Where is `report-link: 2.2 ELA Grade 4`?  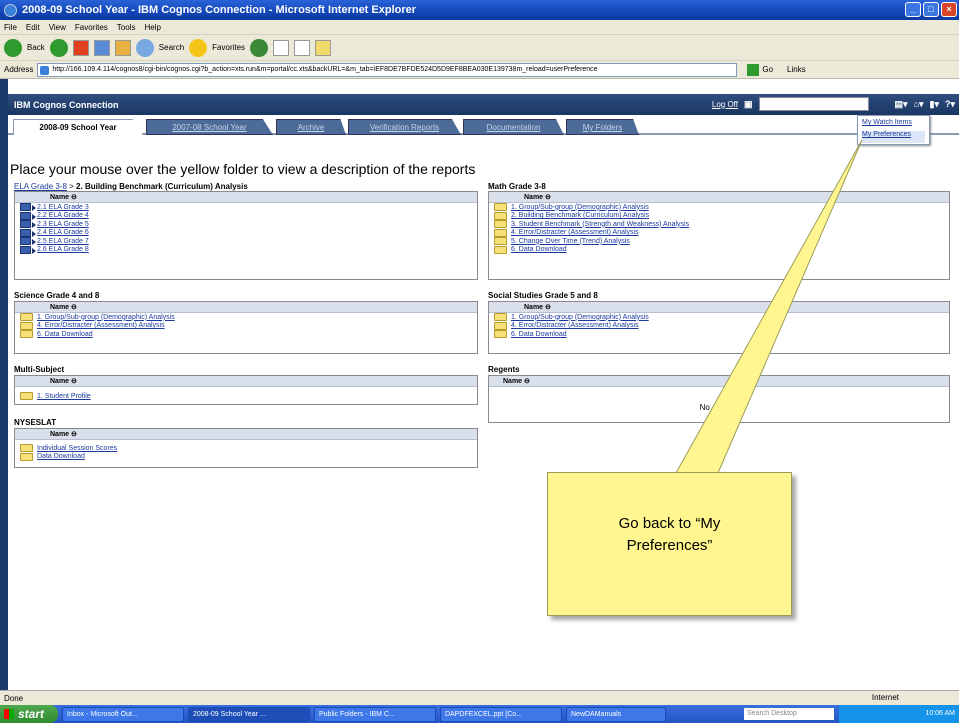 report-link: 2.2 ELA Grade 4 is located at coordinates (63, 215).